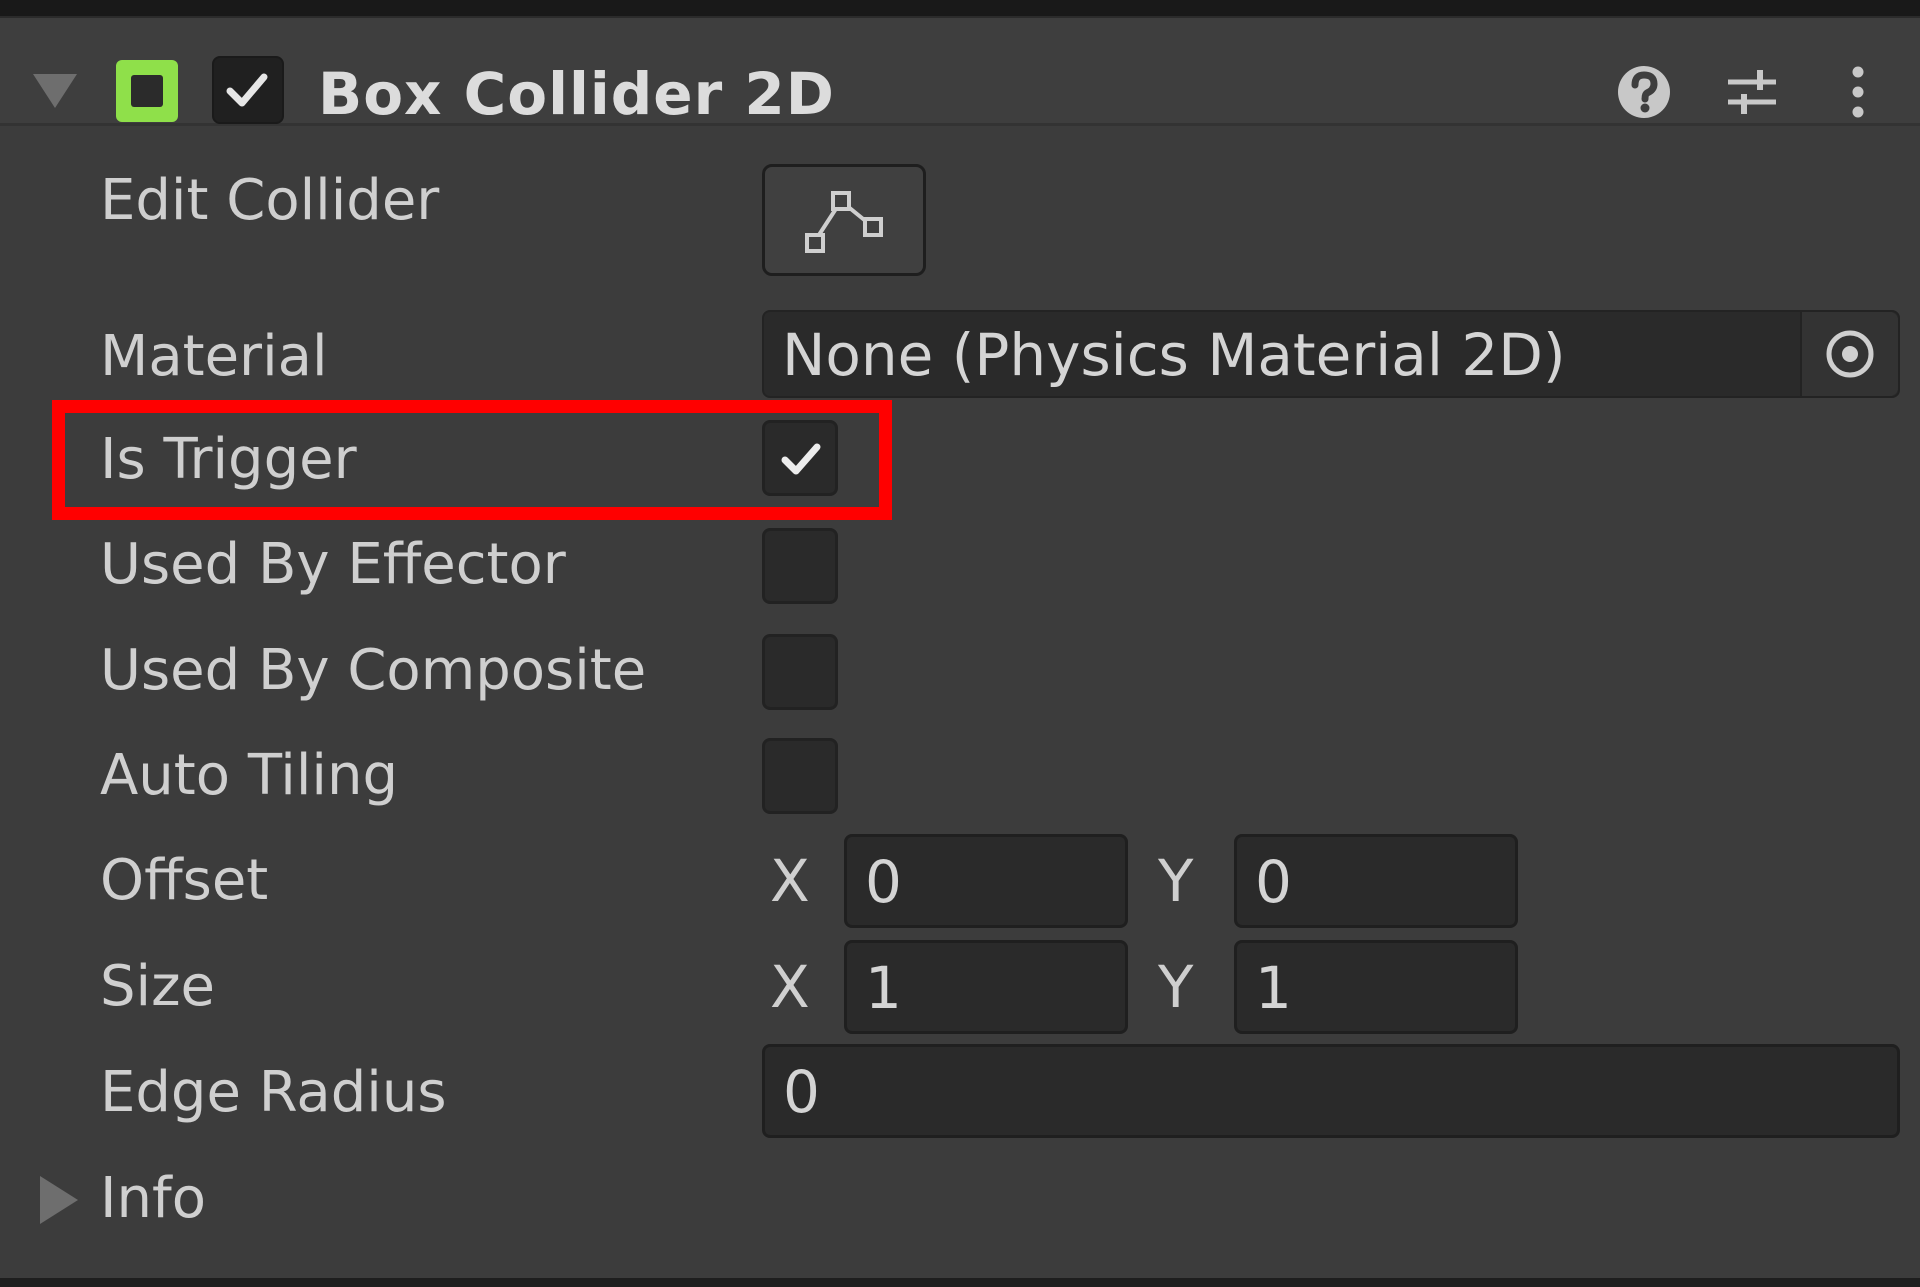 The image size is (1920, 1287). I want to click on is-trigger-label: Is Trigger, so click(228, 459).